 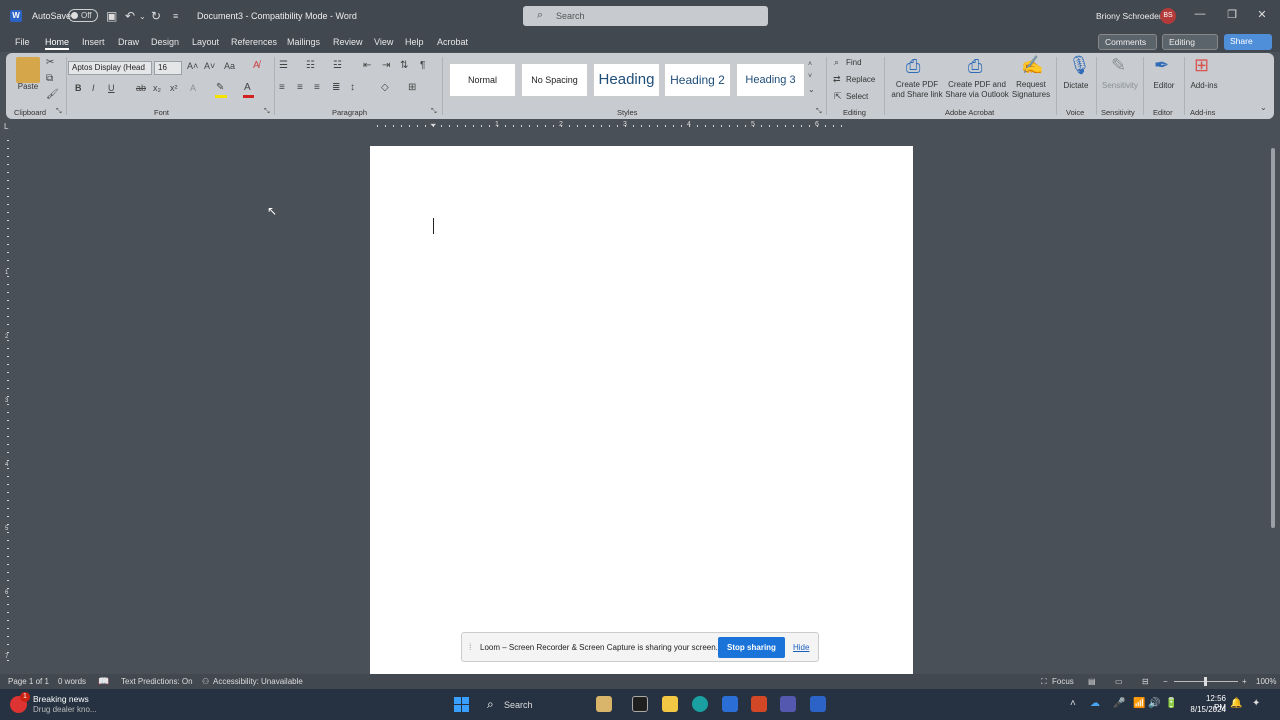 What do you see at coordinates (49, 78) in the screenshot?
I see `copy-icon: ⧉` at bounding box center [49, 78].